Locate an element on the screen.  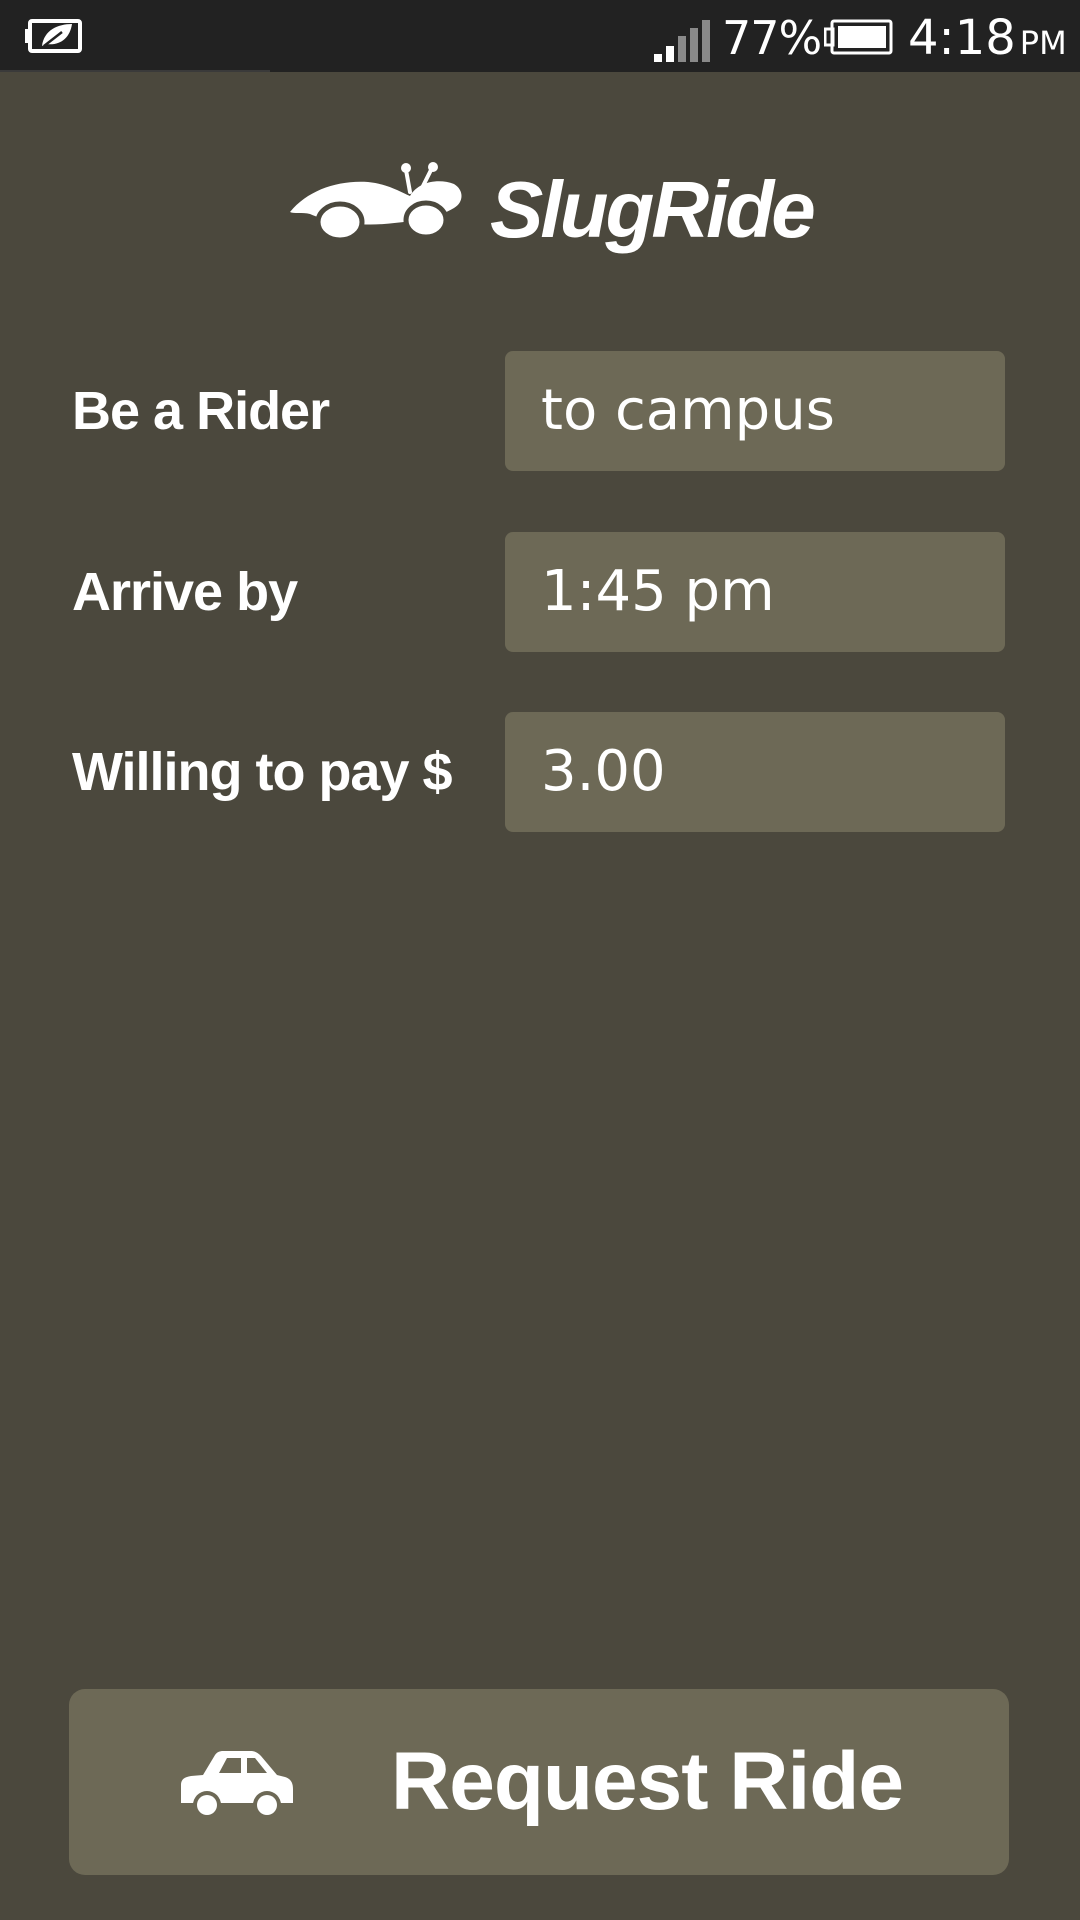
rider-direction-row: Be a Rider to campus is located at coordinates (540, 411).